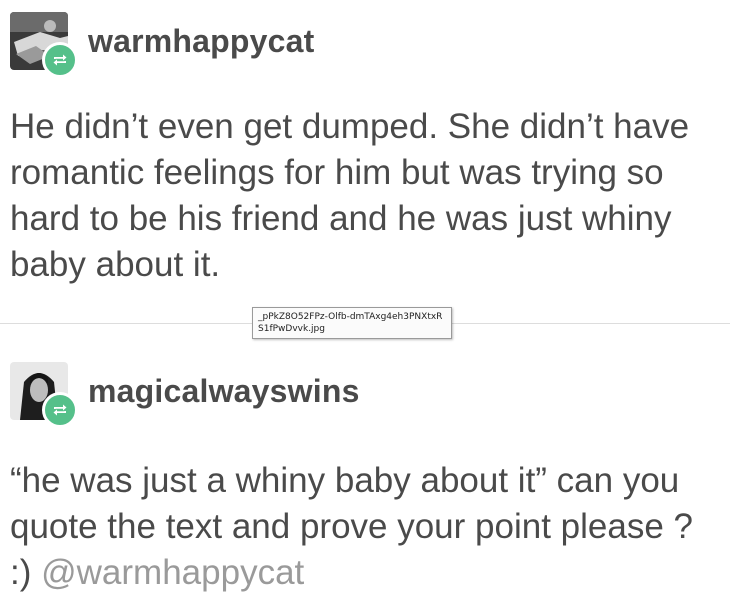 Image resolution: width=730 pixels, height=604 pixels. Describe the element at coordinates (172, 572) in the screenshot. I see `mention-link: @warmhappycat` at that location.